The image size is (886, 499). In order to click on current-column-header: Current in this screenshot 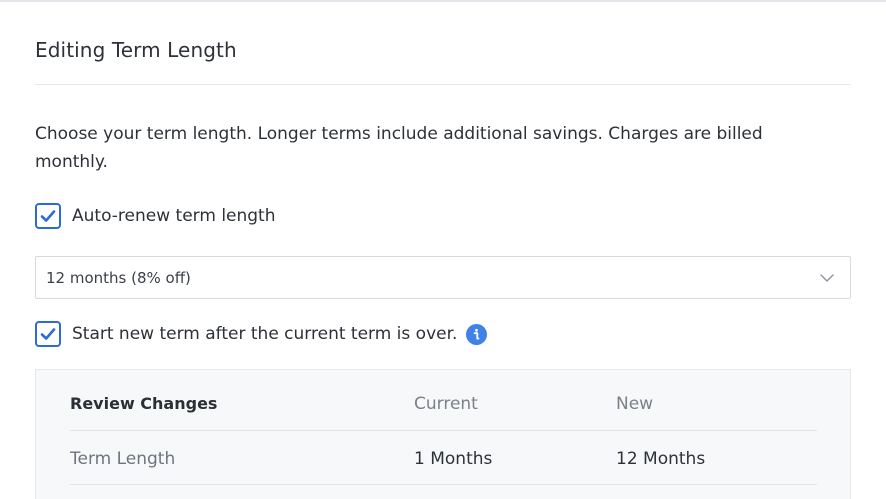, I will do `click(446, 403)`.